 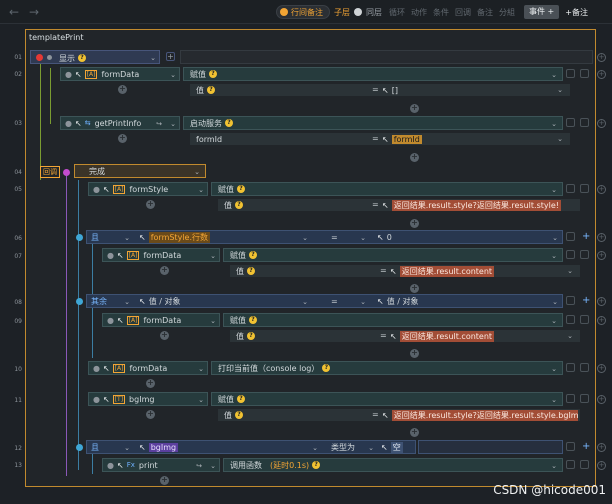 I want to click on assign-formstyle-row: ● ↖ [A] formStyle ⌄, so click(x=148, y=189).